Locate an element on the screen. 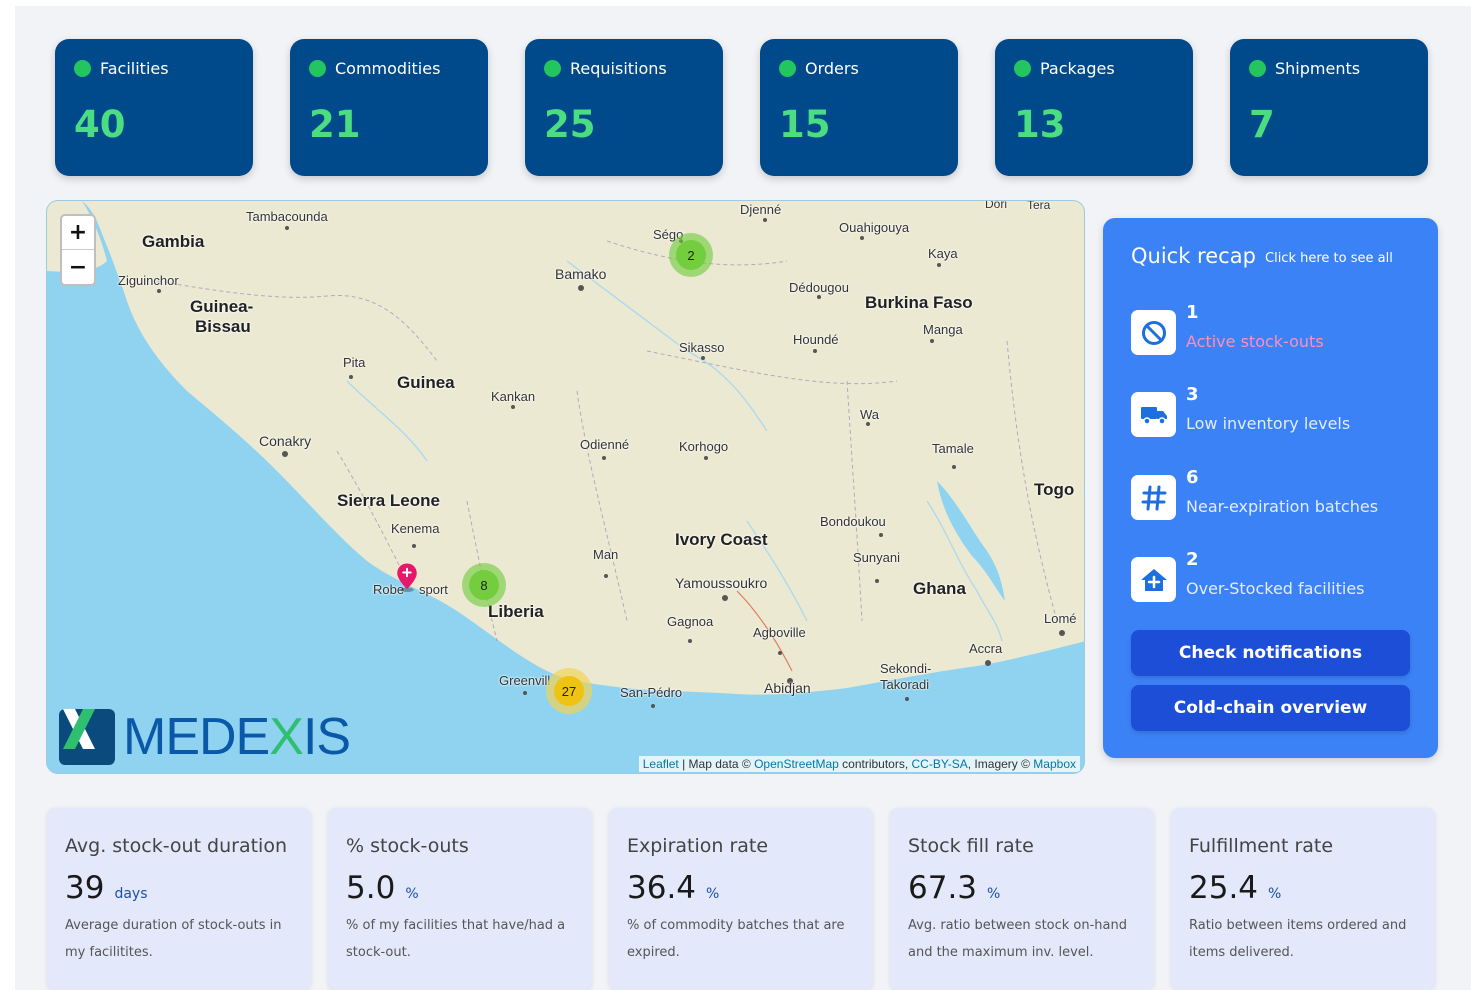  cold-chain-overview-button: Cold-chain overview is located at coordinates (1270, 708).